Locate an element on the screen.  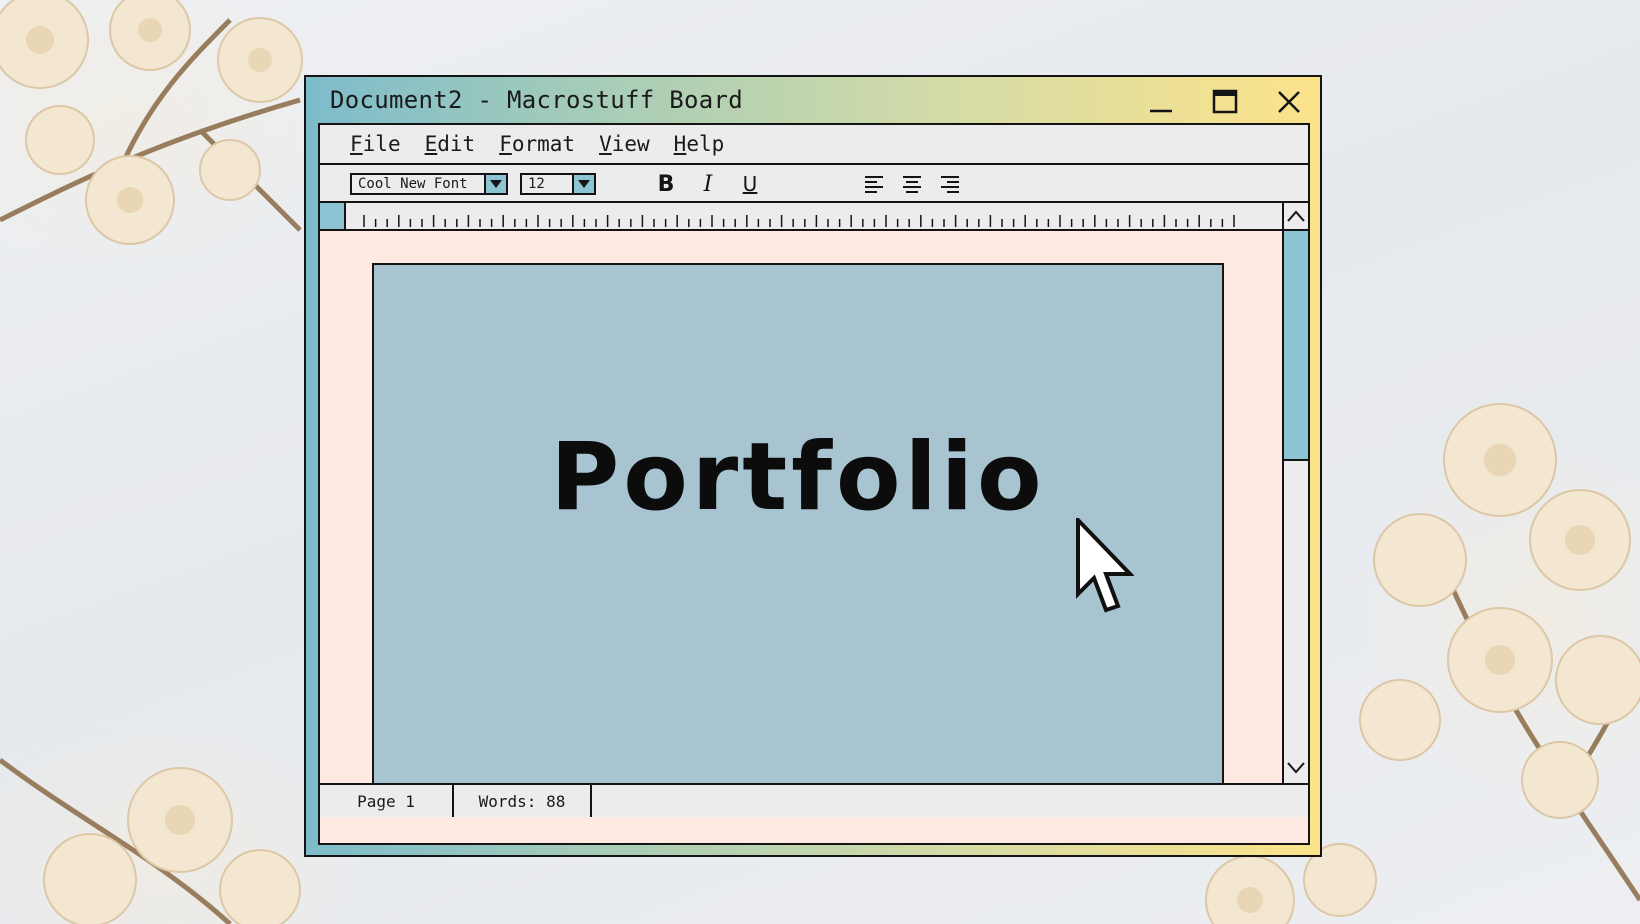
menu-help-mnemonic: H is located at coordinates (680, 144).